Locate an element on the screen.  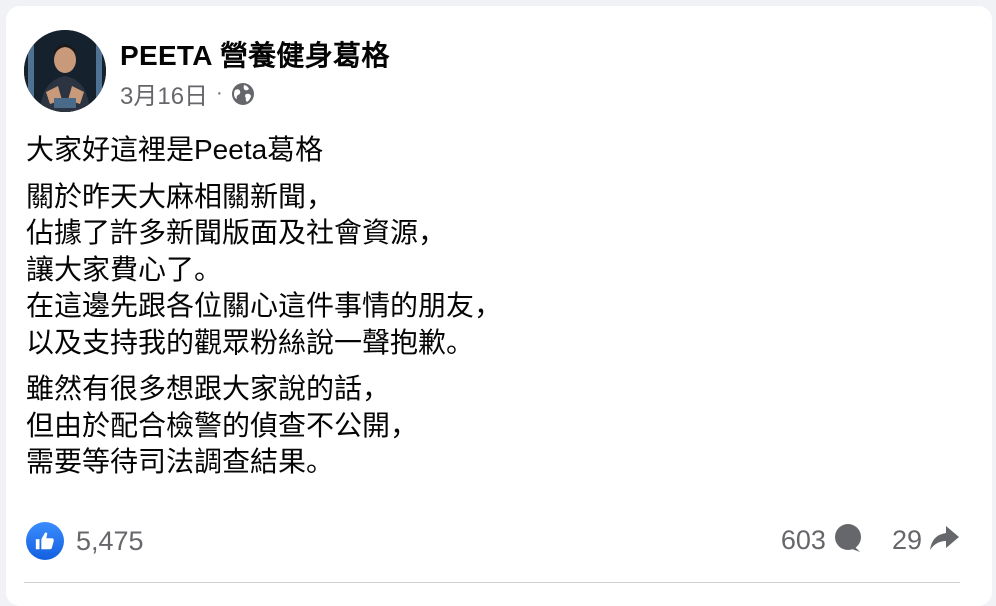
post-line: 讓大家費心了。 is located at coordinates (124, 269).